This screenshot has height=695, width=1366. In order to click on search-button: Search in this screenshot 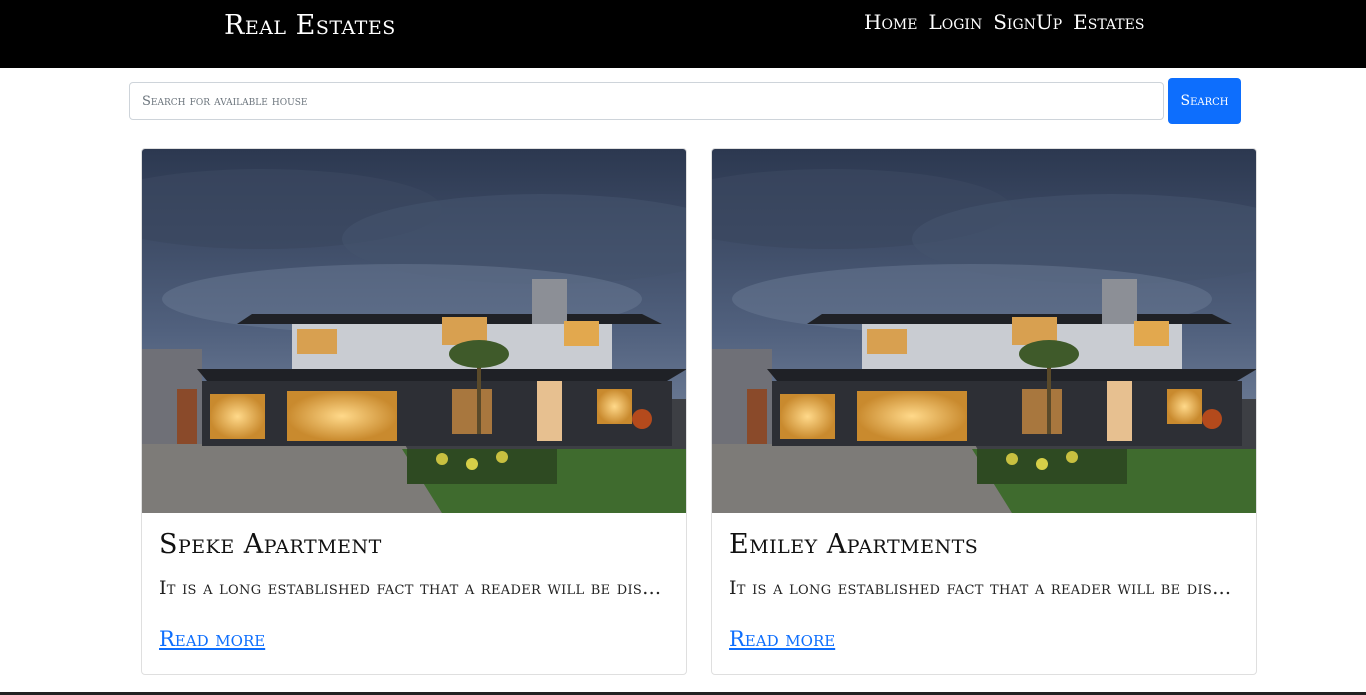, I will do `click(1204, 101)`.